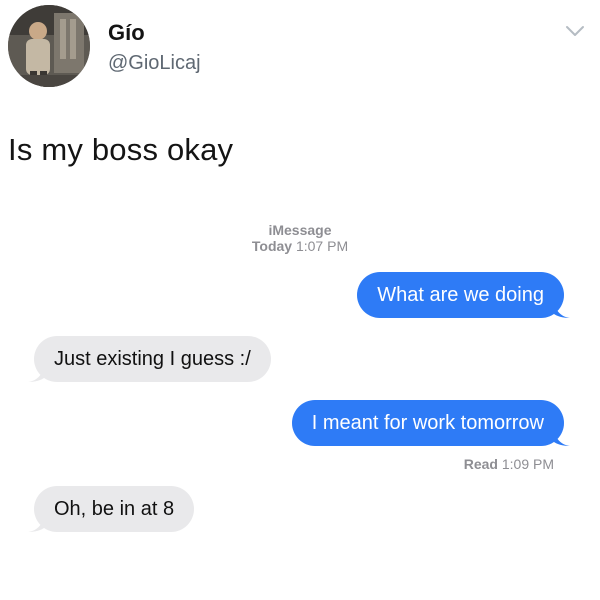 The image size is (600, 600). I want to click on message-text: What are we doing, so click(460, 295).